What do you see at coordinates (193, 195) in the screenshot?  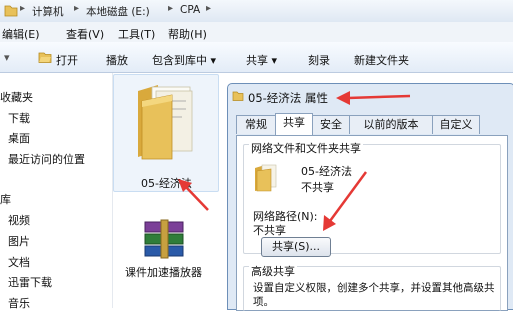 I see `arrow-to-folder-icon` at bounding box center [193, 195].